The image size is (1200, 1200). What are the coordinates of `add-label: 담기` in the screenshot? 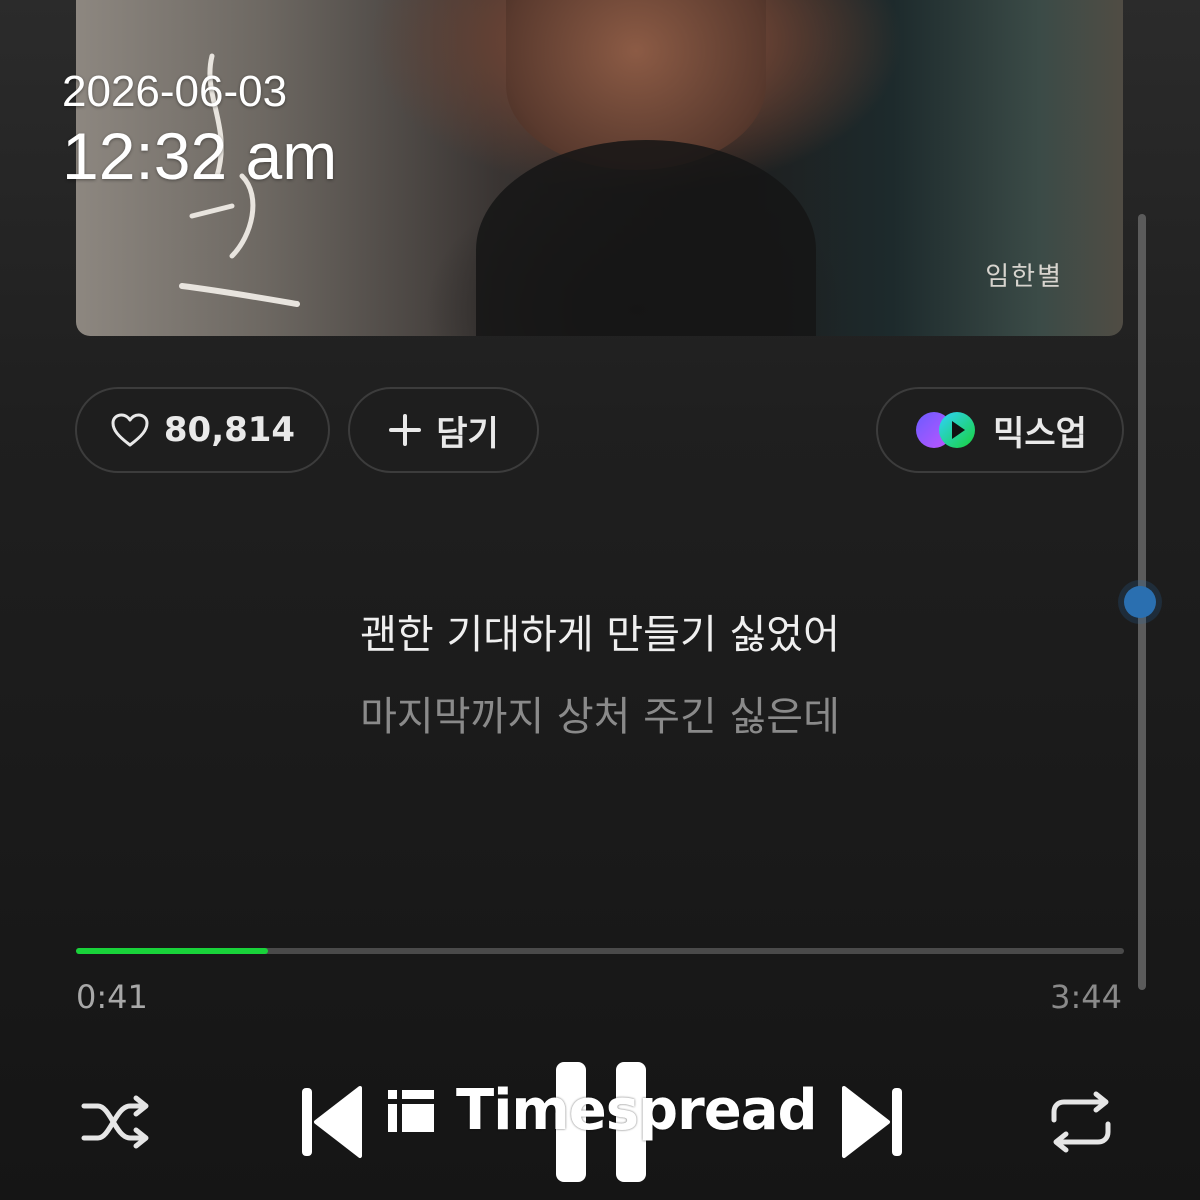 It's located at (467, 433).